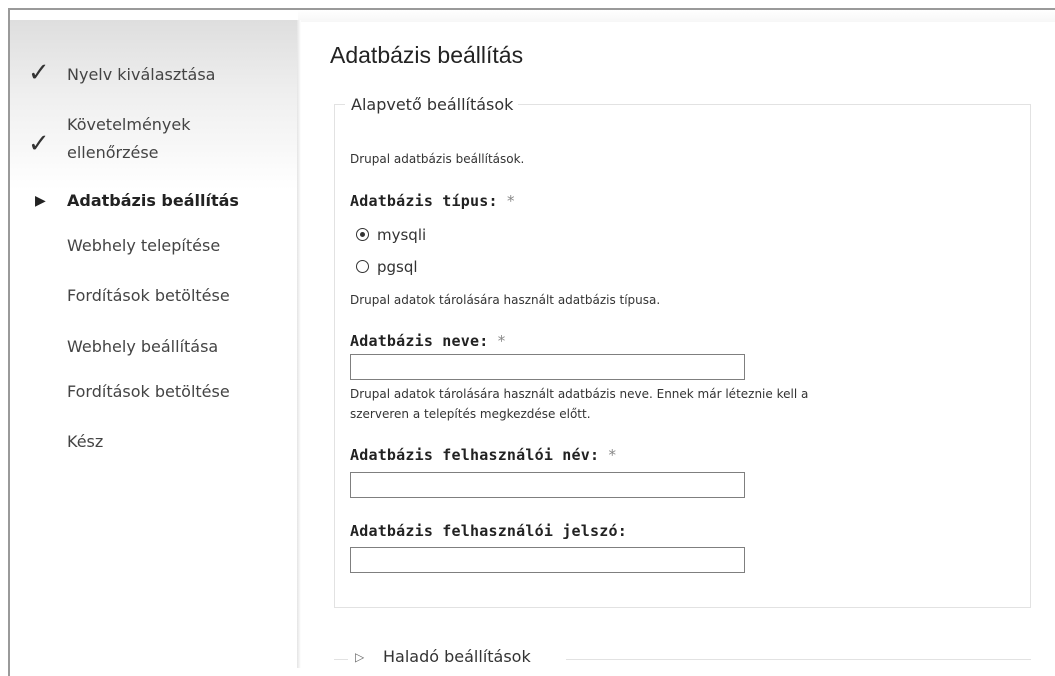  I want to click on radio-label-mysqli: mysqli, so click(402, 235).